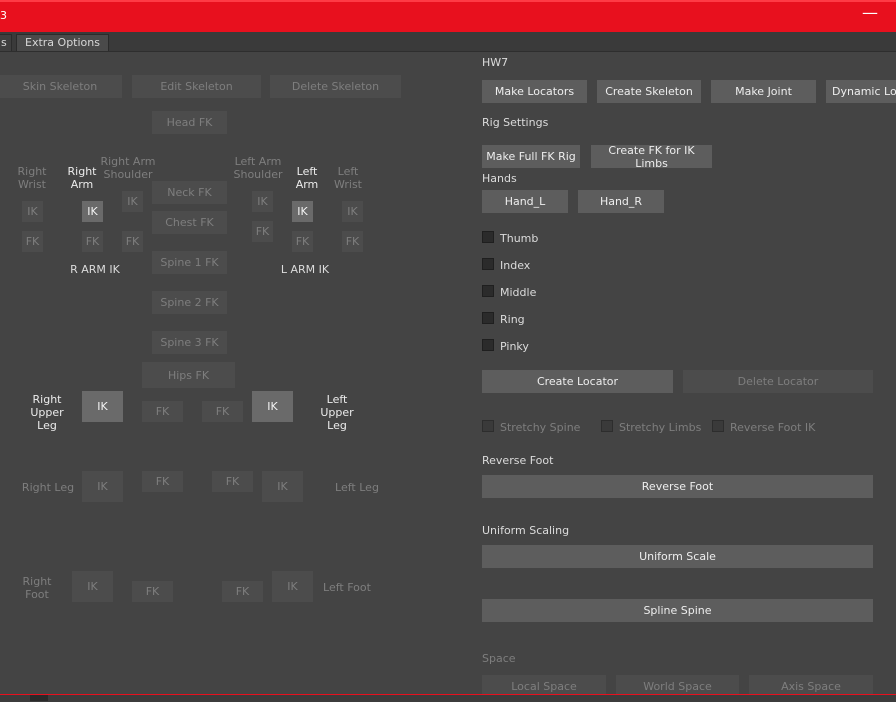  I want to click on left-upper-leg-label: Left Upper Leg, so click(337, 412).